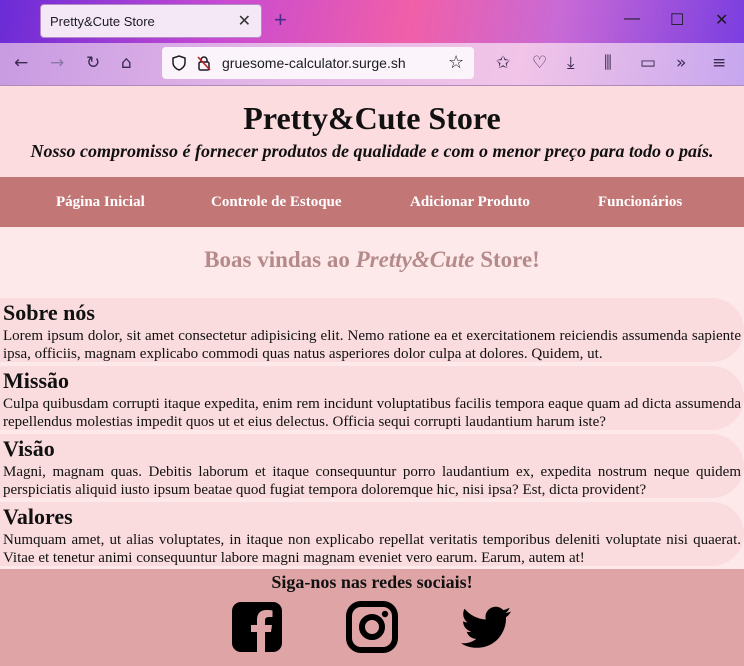 Image resolution: width=744 pixels, height=666 pixels. What do you see at coordinates (100, 202) in the screenshot?
I see `menu-item-pagina-inicial: Página Inicial` at bounding box center [100, 202].